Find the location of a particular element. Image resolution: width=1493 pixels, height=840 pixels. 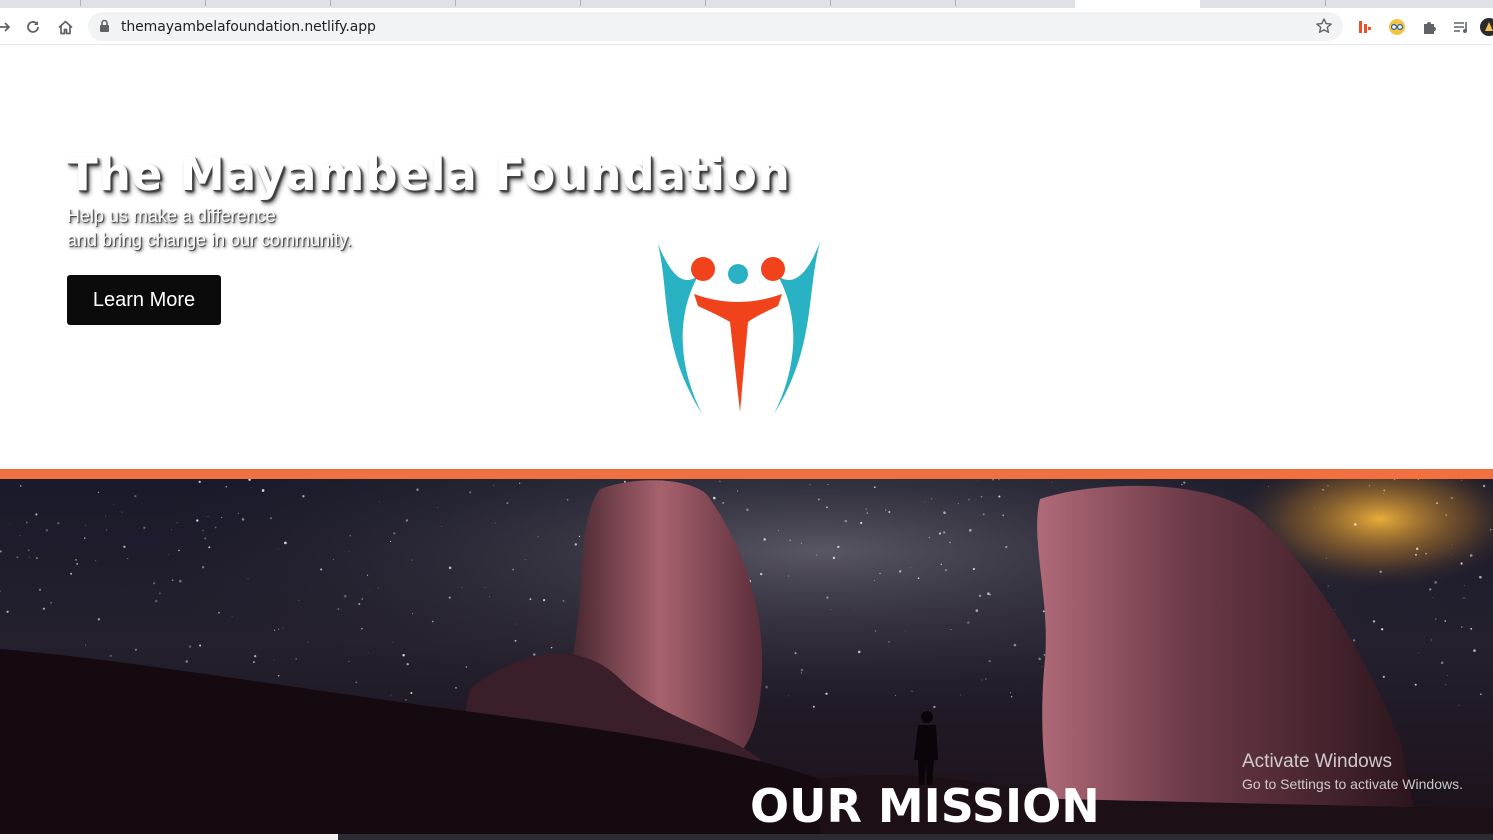

bottom-strip is located at coordinates (746, 837).